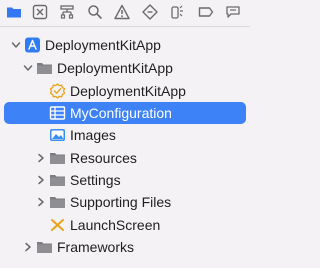  What do you see at coordinates (233, 12) in the screenshot?
I see `report-navigator-icon` at bounding box center [233, 12].